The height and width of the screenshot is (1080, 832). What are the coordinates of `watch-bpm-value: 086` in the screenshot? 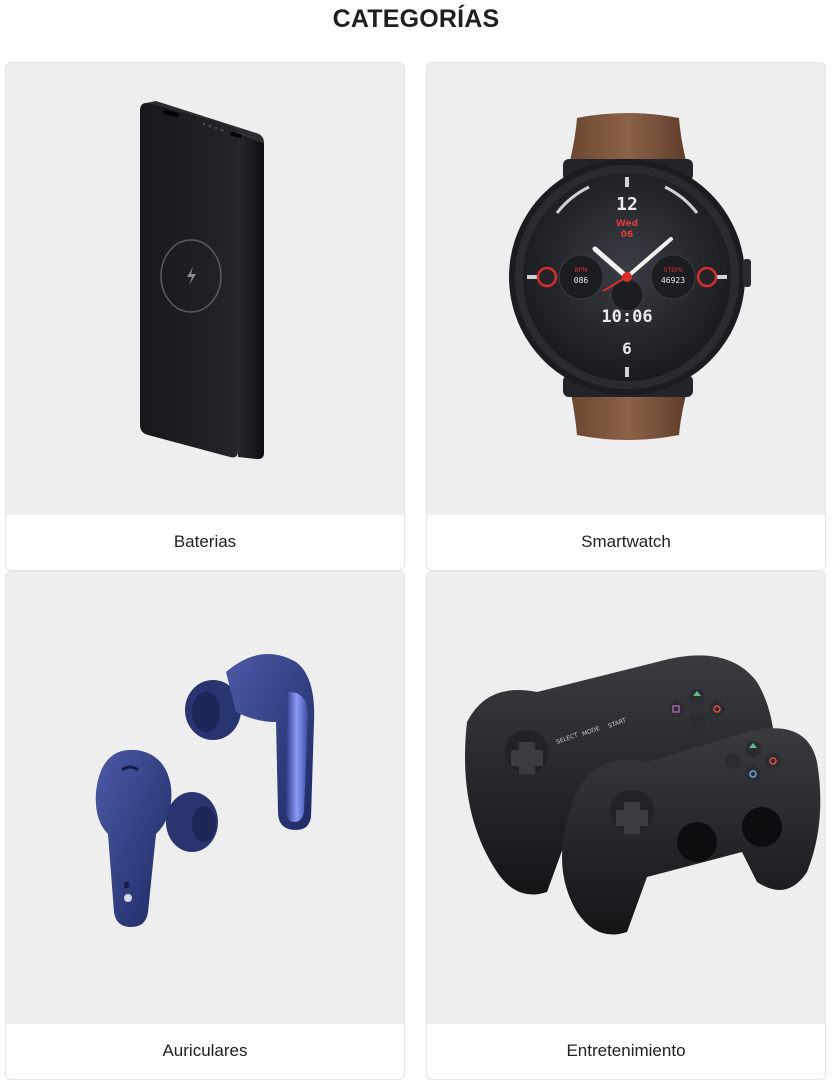 It's located at (581, 280).